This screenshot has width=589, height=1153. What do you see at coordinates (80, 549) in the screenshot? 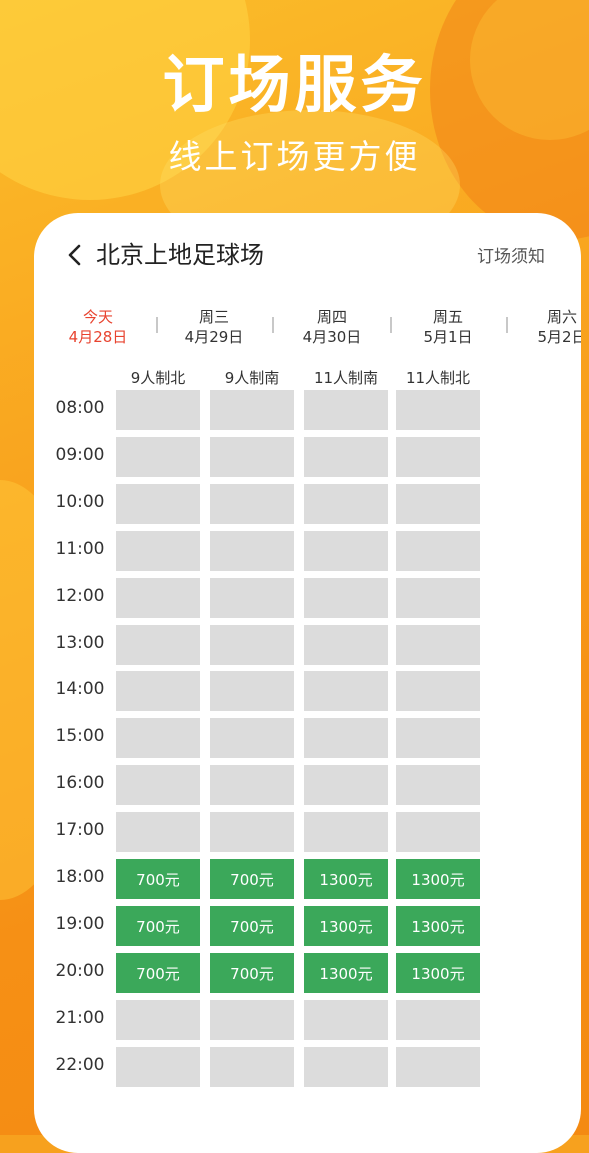
I see `time-label: 11:00` at bounding box center [80, 549].